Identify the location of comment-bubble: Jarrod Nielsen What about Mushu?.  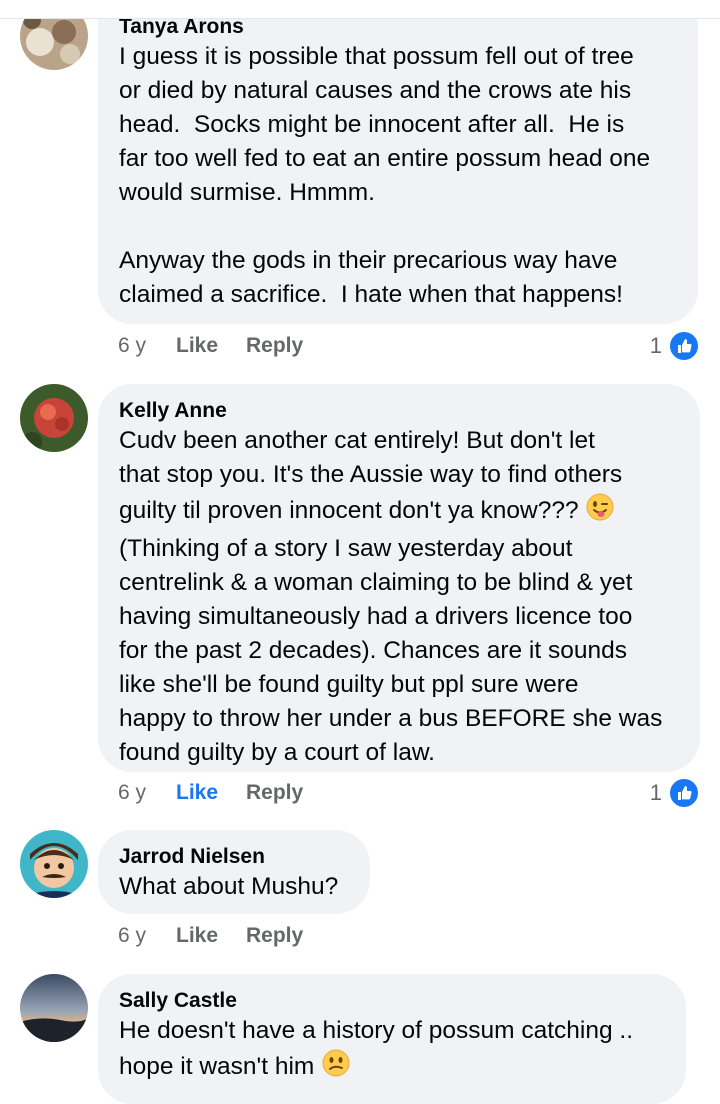
(234, 872).